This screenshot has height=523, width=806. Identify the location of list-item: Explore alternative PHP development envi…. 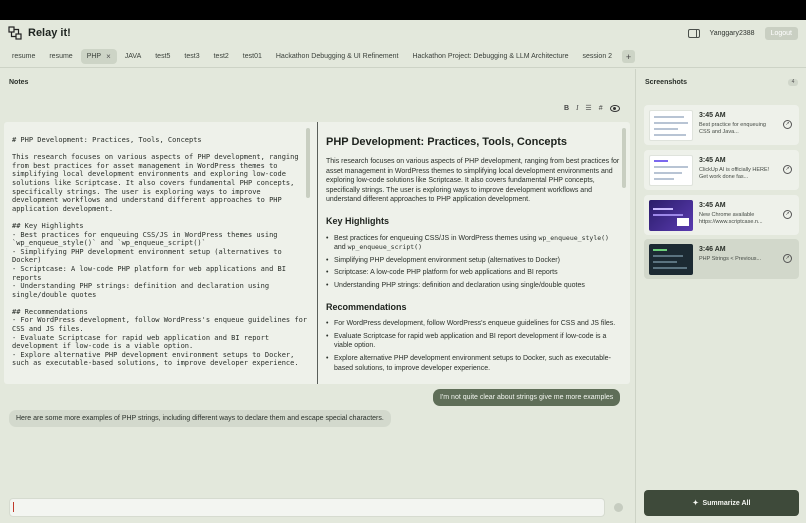
(474, 363).